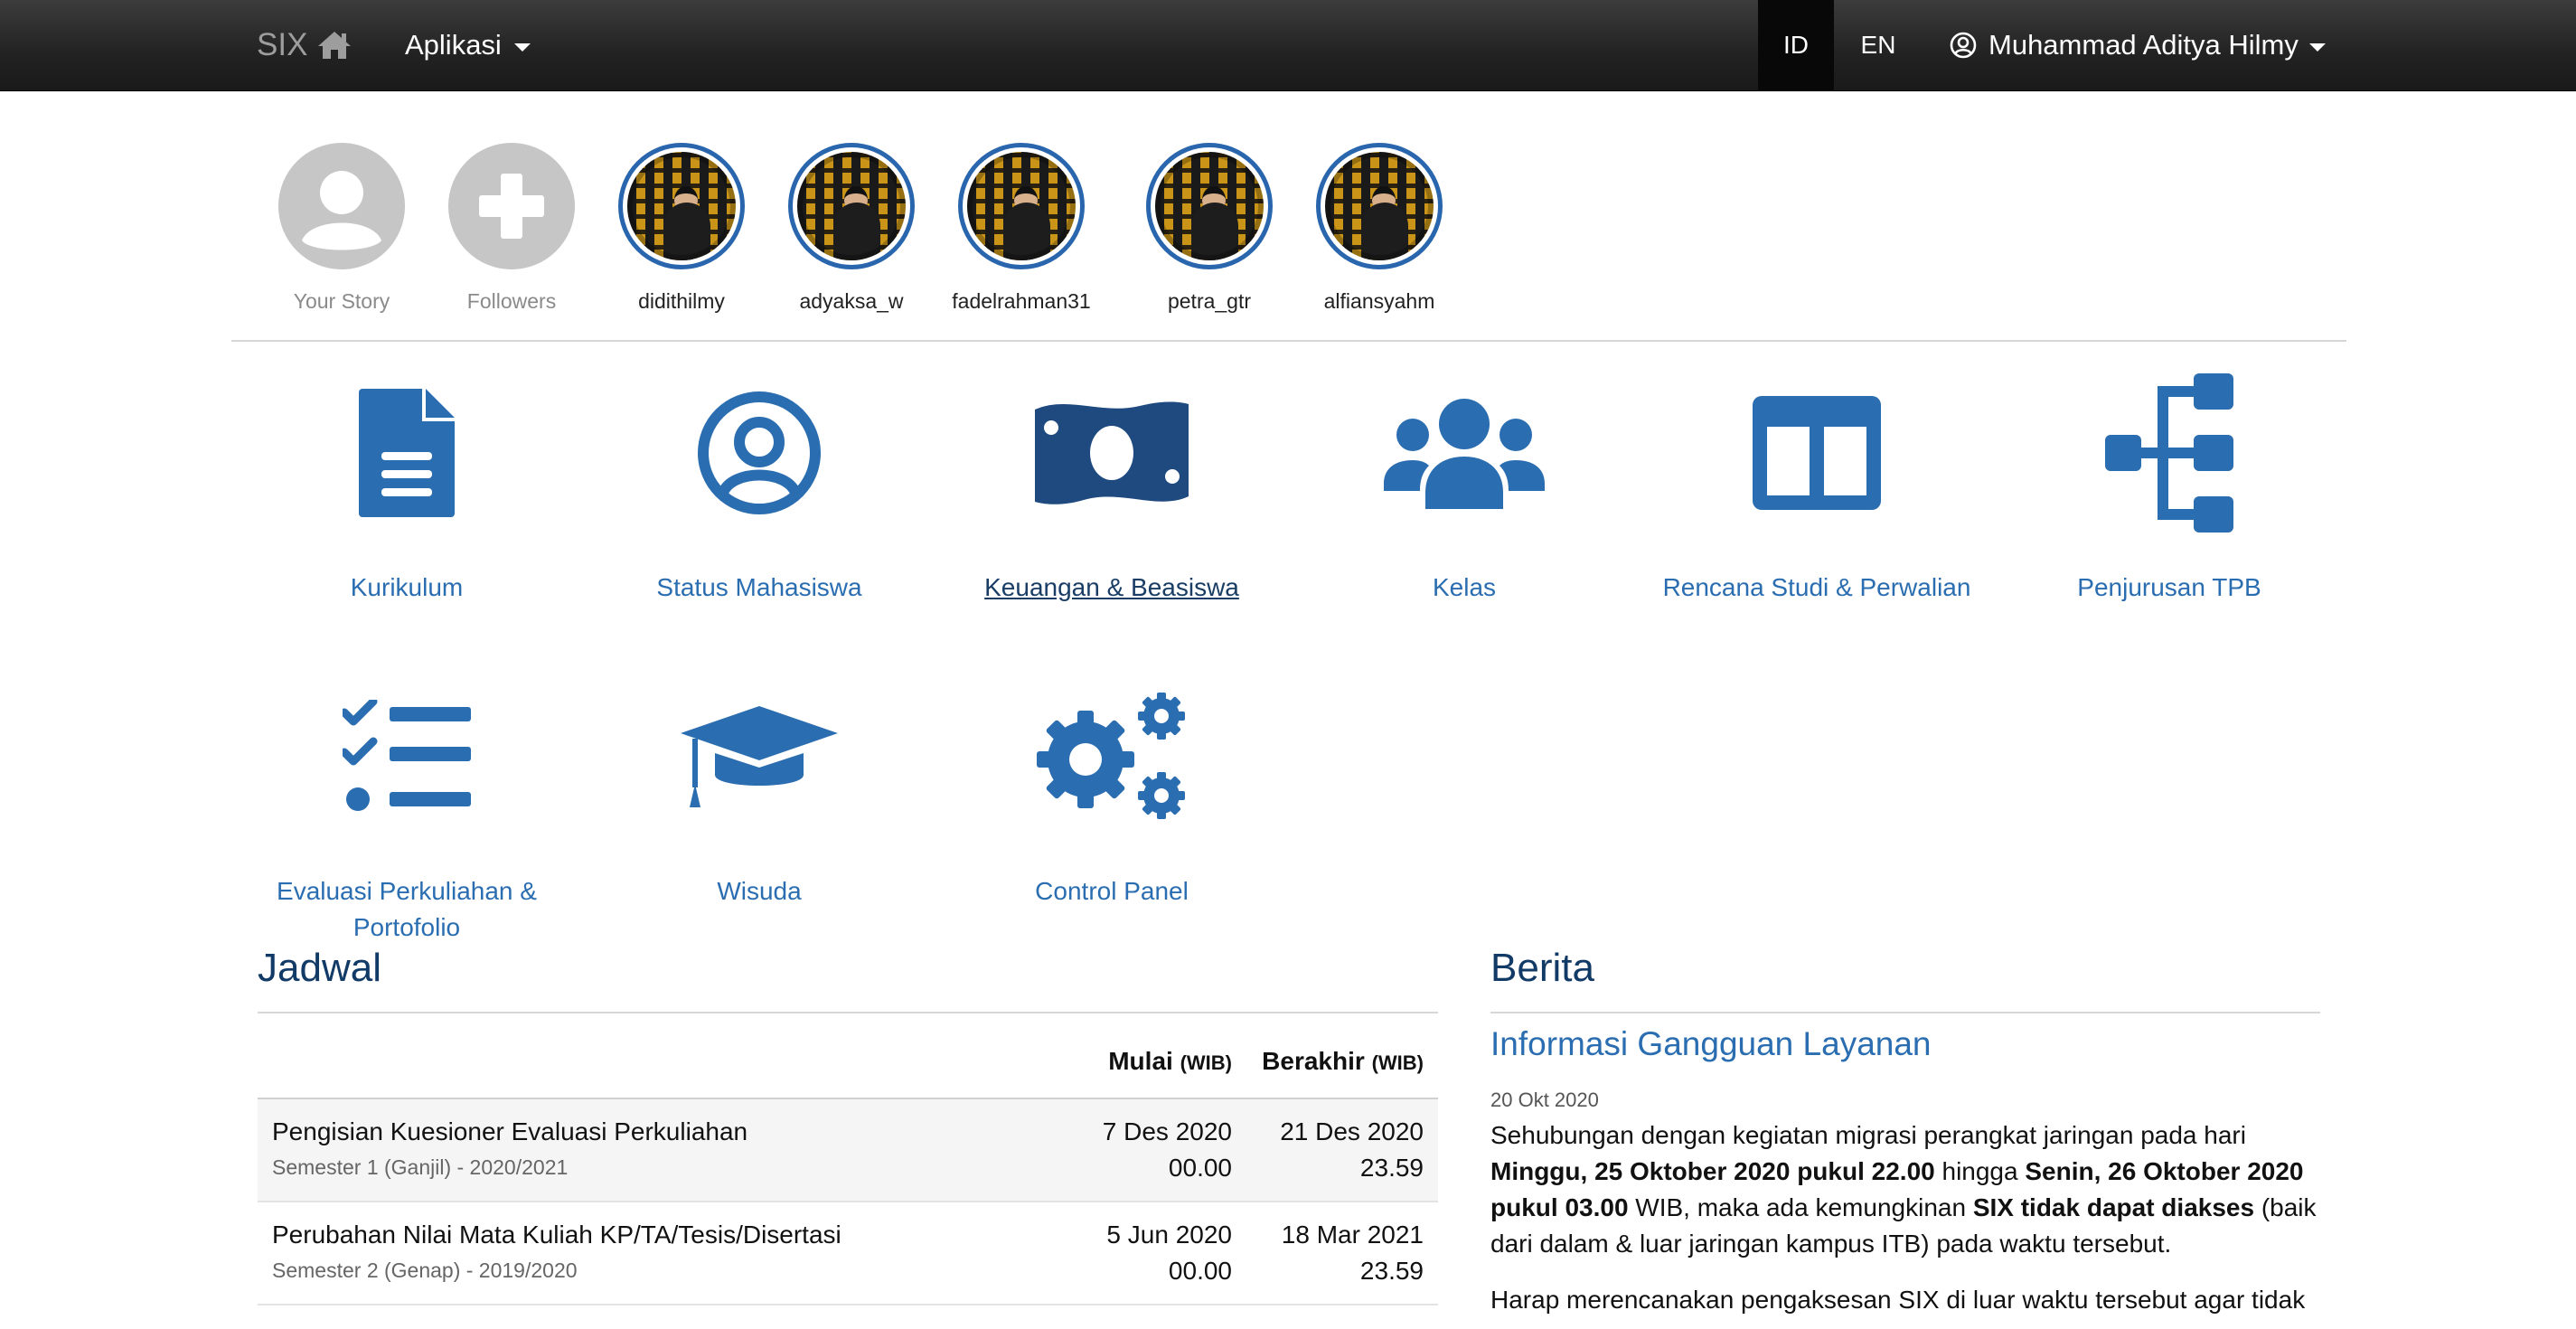  What do you see at coordinates (335, 45) in the screenshot?
I see `home-icon` at bounding box center [335, 45].